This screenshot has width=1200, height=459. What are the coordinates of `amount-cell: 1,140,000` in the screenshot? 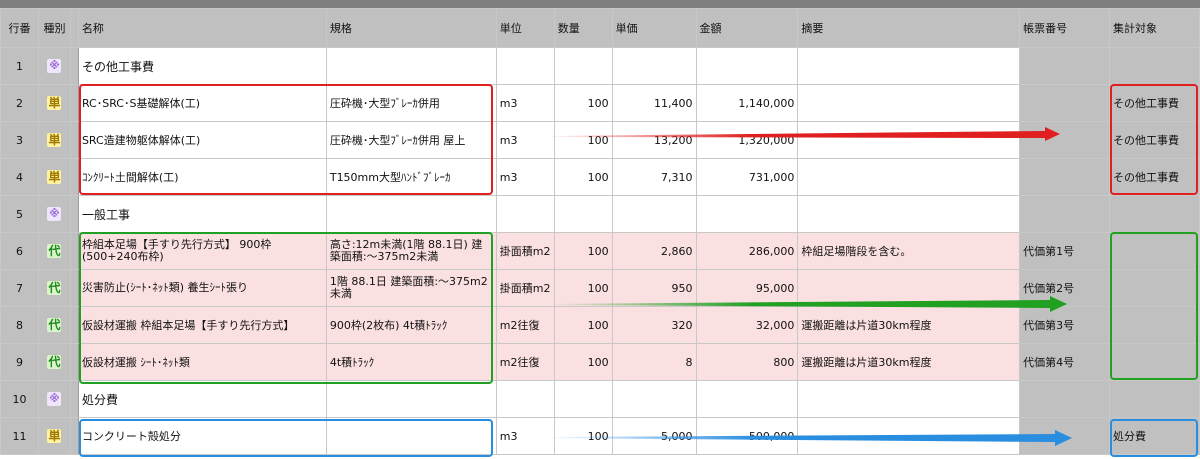 It's located at (747, 103).